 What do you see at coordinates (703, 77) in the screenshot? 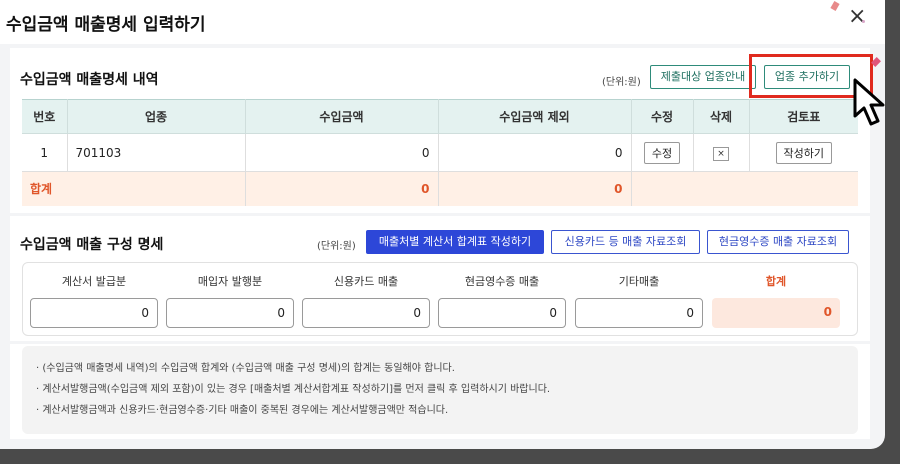
I see `industry-guide-button: 제출대상 업종안내` at bounding box center [703, 77].